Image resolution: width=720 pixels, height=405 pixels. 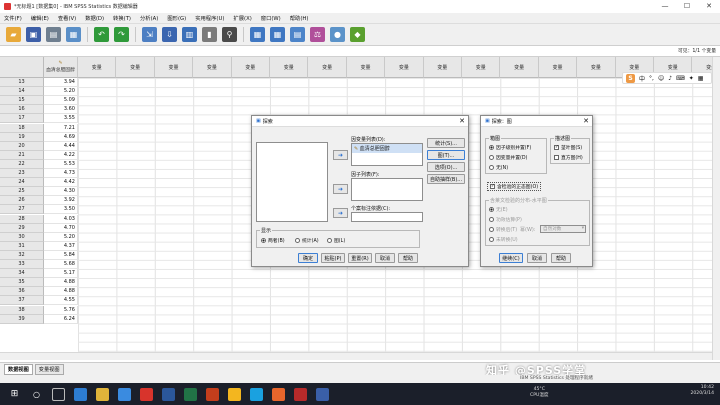 What do you see at coordinates (387, 148) in the screenshot?
I see `dependent-list-item: ✎ 血清总胆固醇` at bounding box center [387, 148].